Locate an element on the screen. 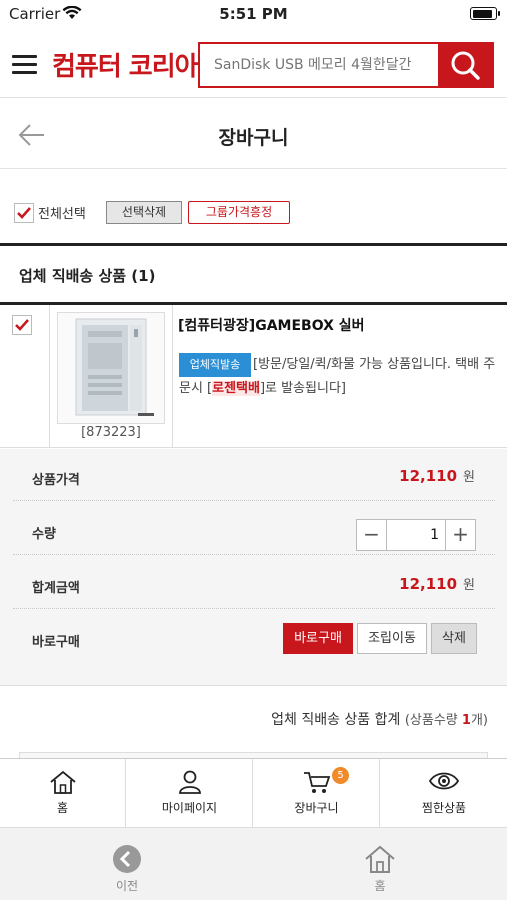 This screenshot has width=507, height=900. battery-icon is located at coordinates (485, 13).